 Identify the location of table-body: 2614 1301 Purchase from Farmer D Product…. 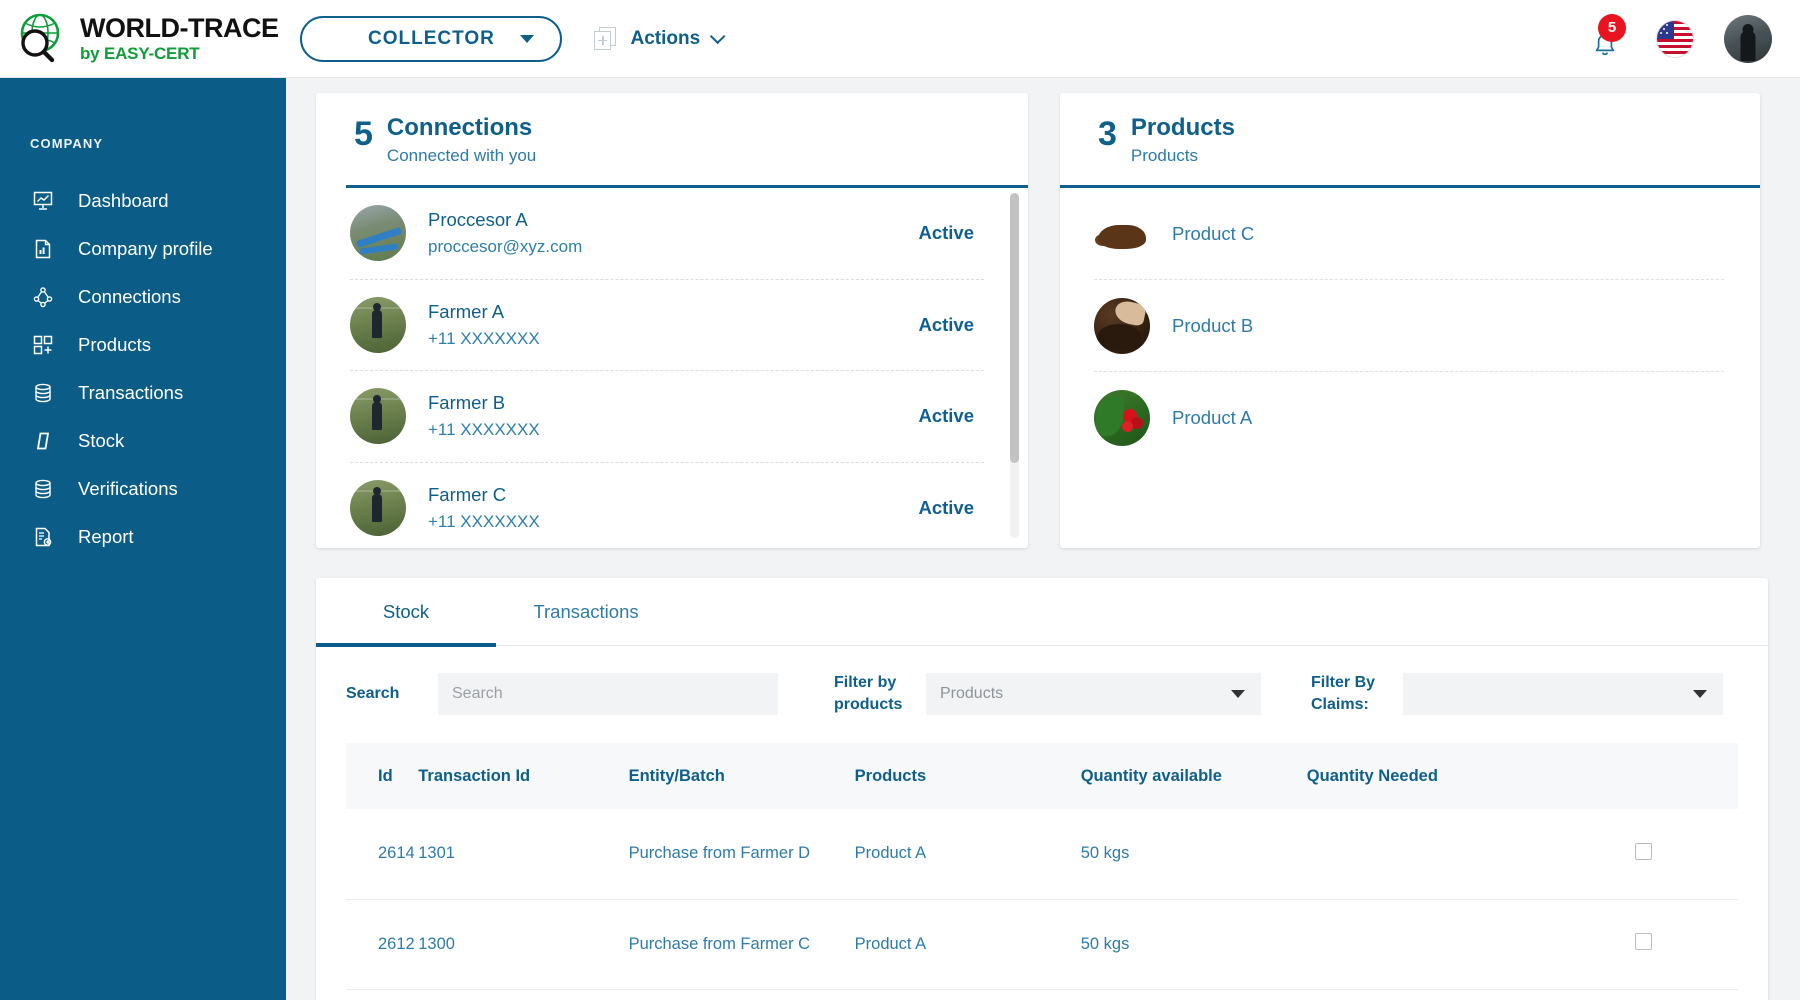
(1042, 899).